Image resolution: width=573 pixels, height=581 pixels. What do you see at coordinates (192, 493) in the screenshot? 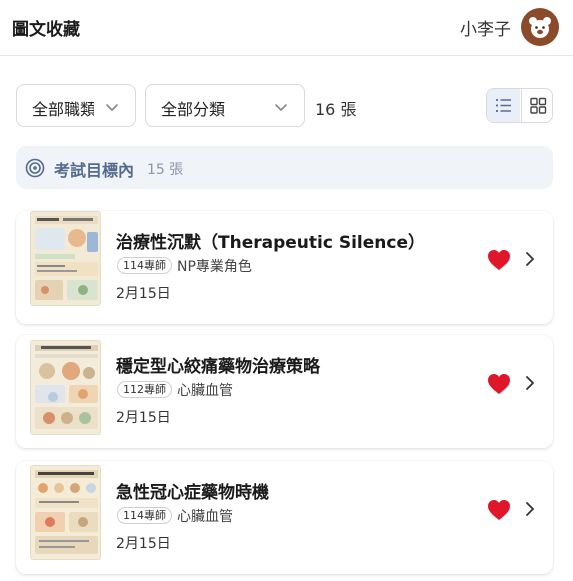
I see `card-title: 急性冠心症藥物時機` at bounding box center [192, 493].